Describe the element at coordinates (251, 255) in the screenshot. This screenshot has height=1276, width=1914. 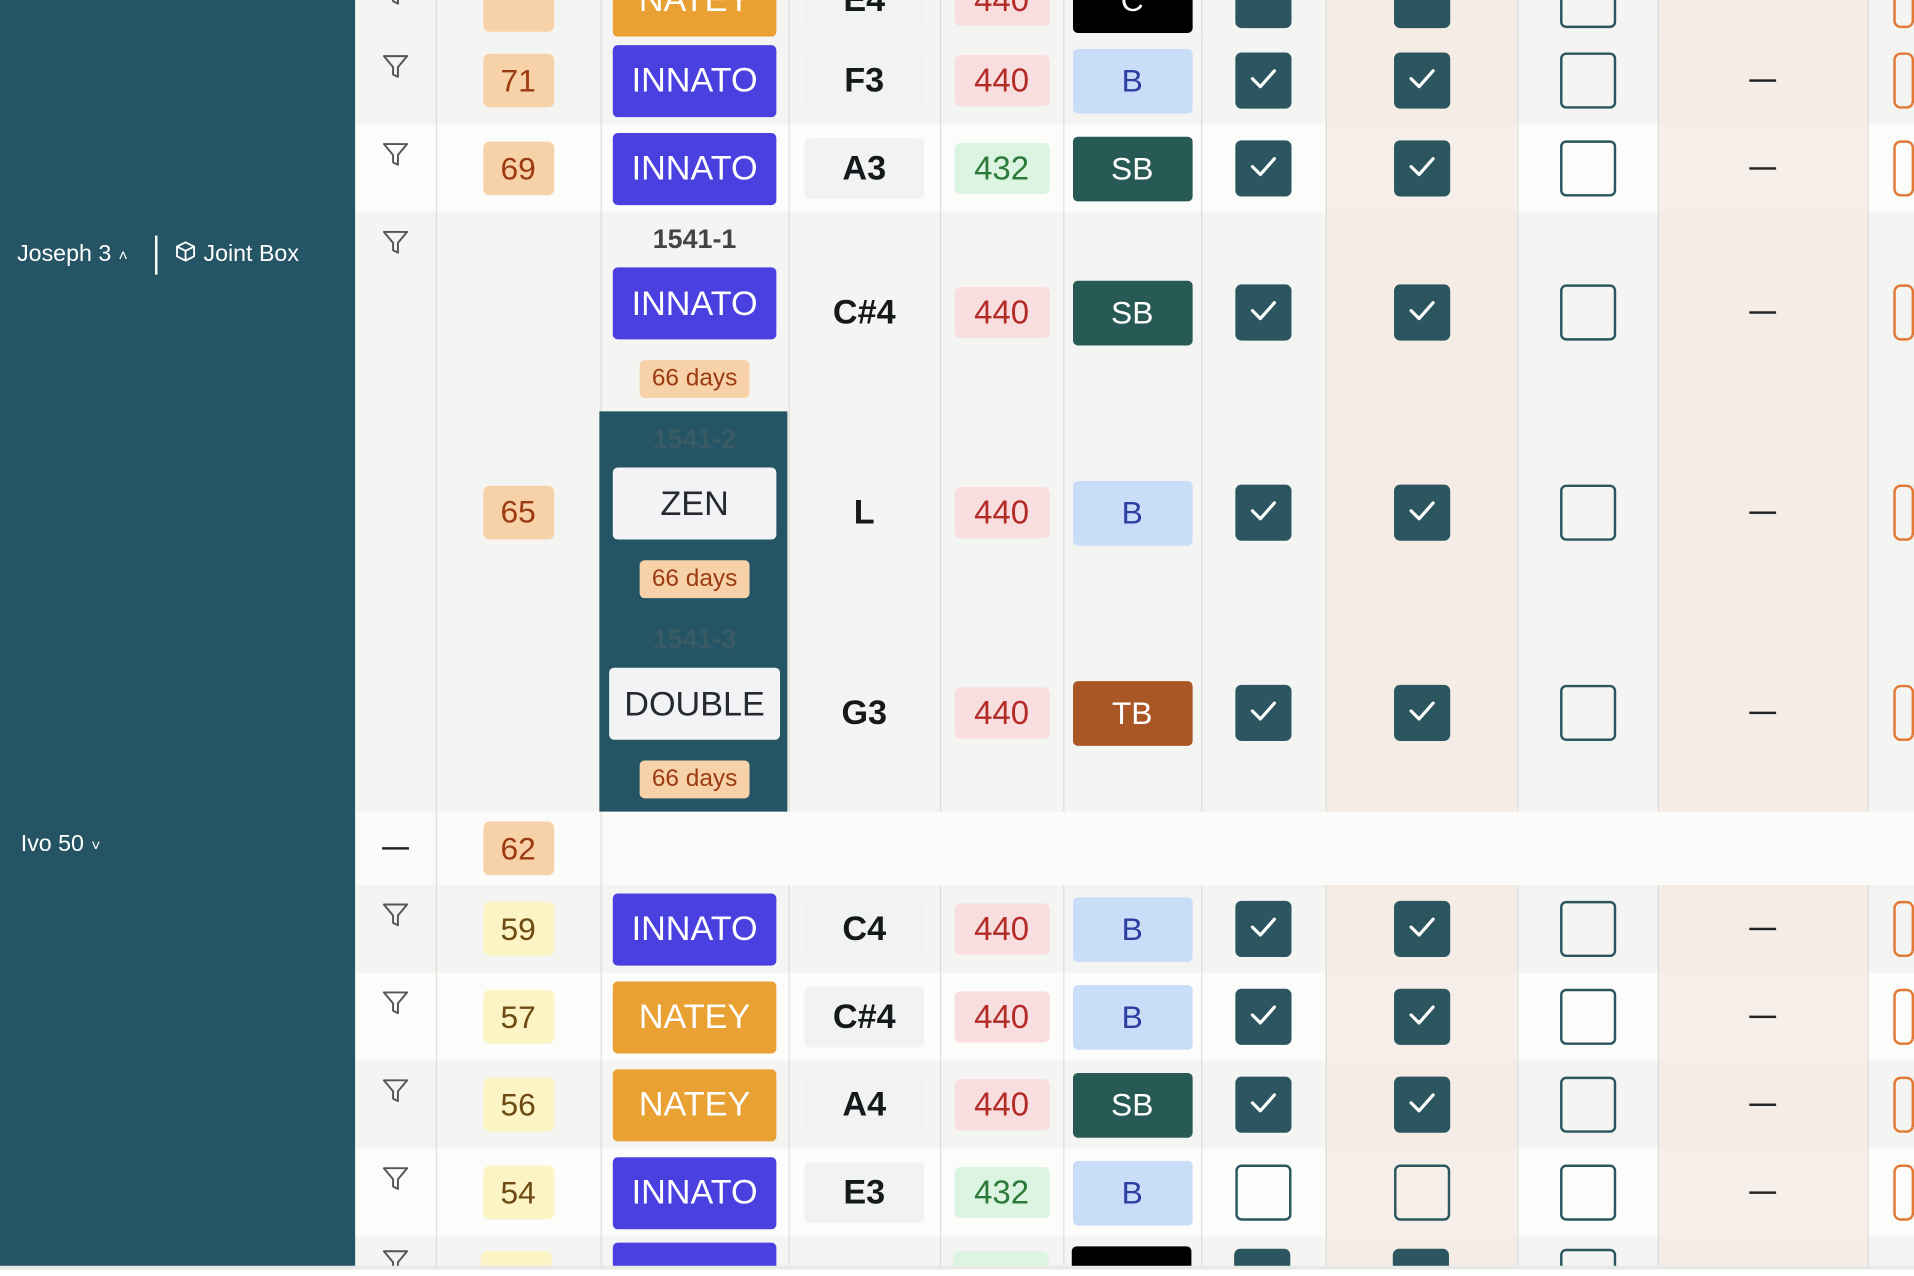
I see `box-label: Joint Box` at that location.